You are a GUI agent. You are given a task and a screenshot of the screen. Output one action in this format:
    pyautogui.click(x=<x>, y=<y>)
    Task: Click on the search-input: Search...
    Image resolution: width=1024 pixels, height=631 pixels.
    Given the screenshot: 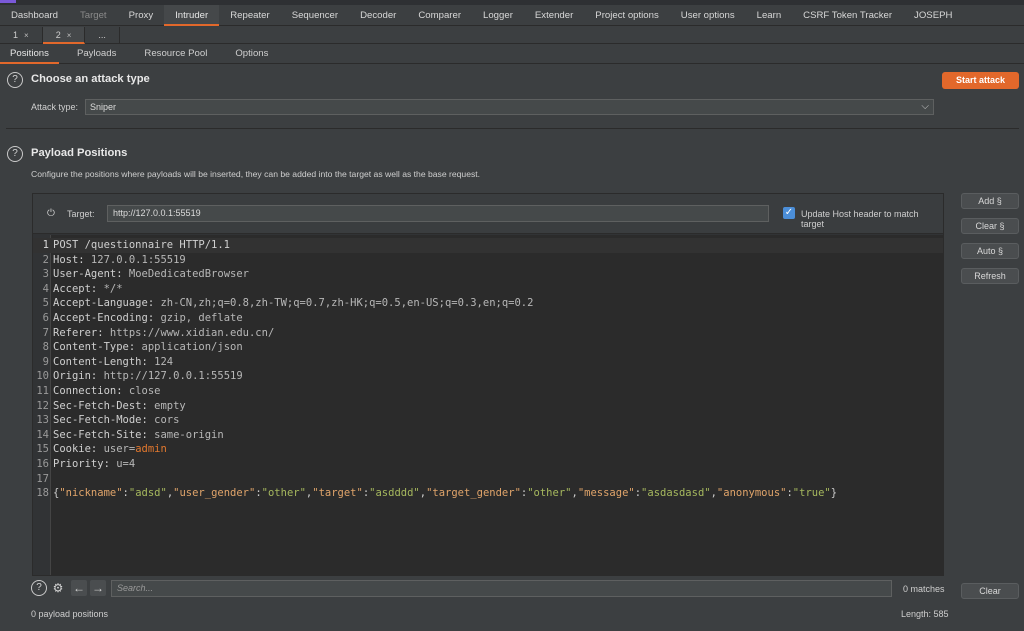 What is the action you would take?
    pyautogui.click(x=501, y=588)
    